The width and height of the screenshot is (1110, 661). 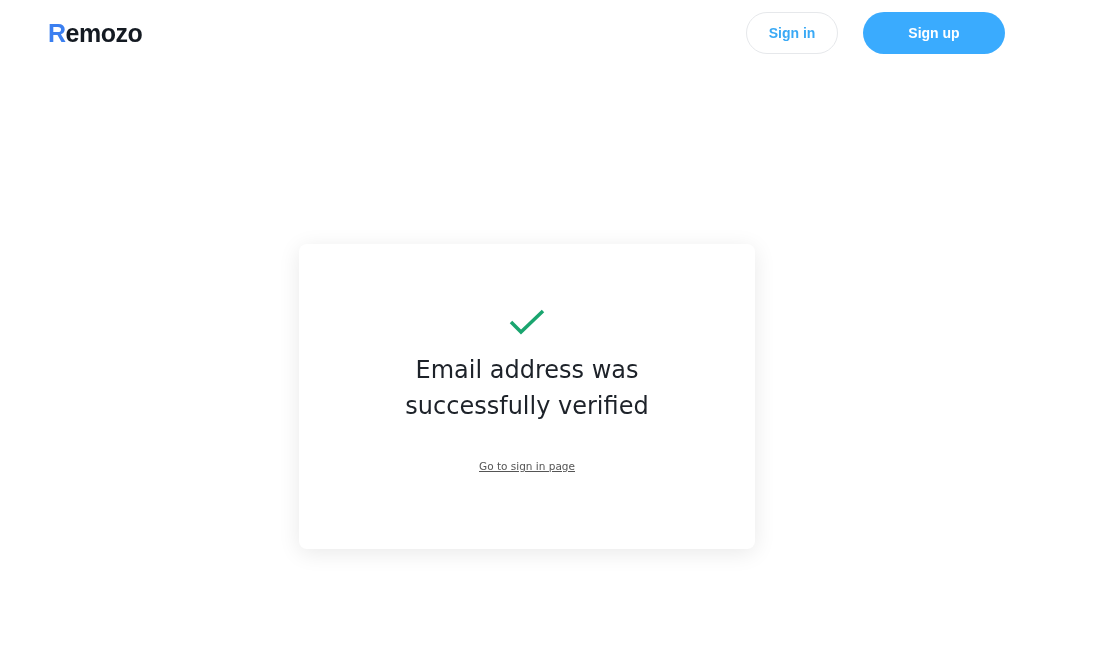 What do you see at coordinates (527, 322) in the screenshot?
I see `checkmark-icon` at bounding box center [527, 322].